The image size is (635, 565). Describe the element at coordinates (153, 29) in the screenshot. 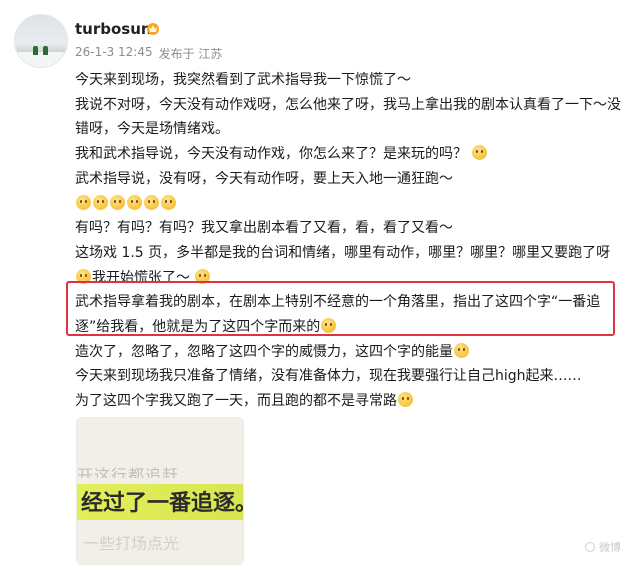

I see `crown-badge-icon` at that location.